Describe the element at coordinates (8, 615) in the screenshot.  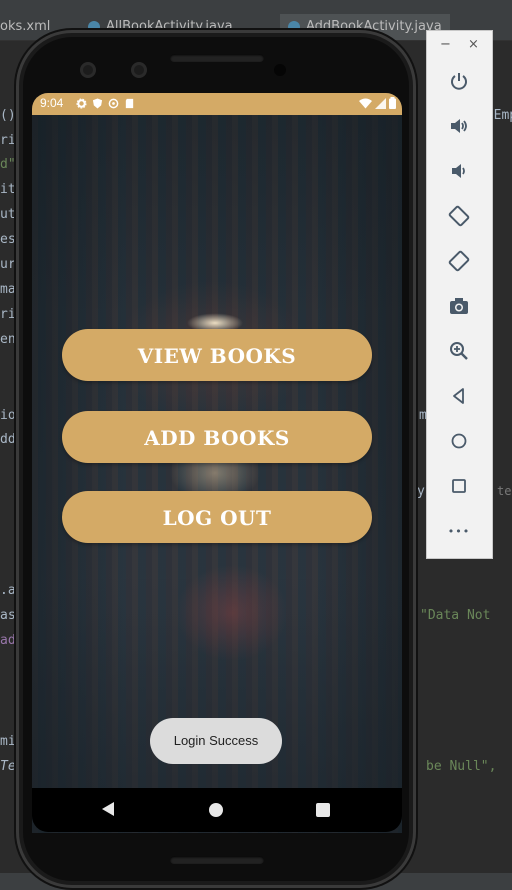
I see `code-fragment: as` at that location.